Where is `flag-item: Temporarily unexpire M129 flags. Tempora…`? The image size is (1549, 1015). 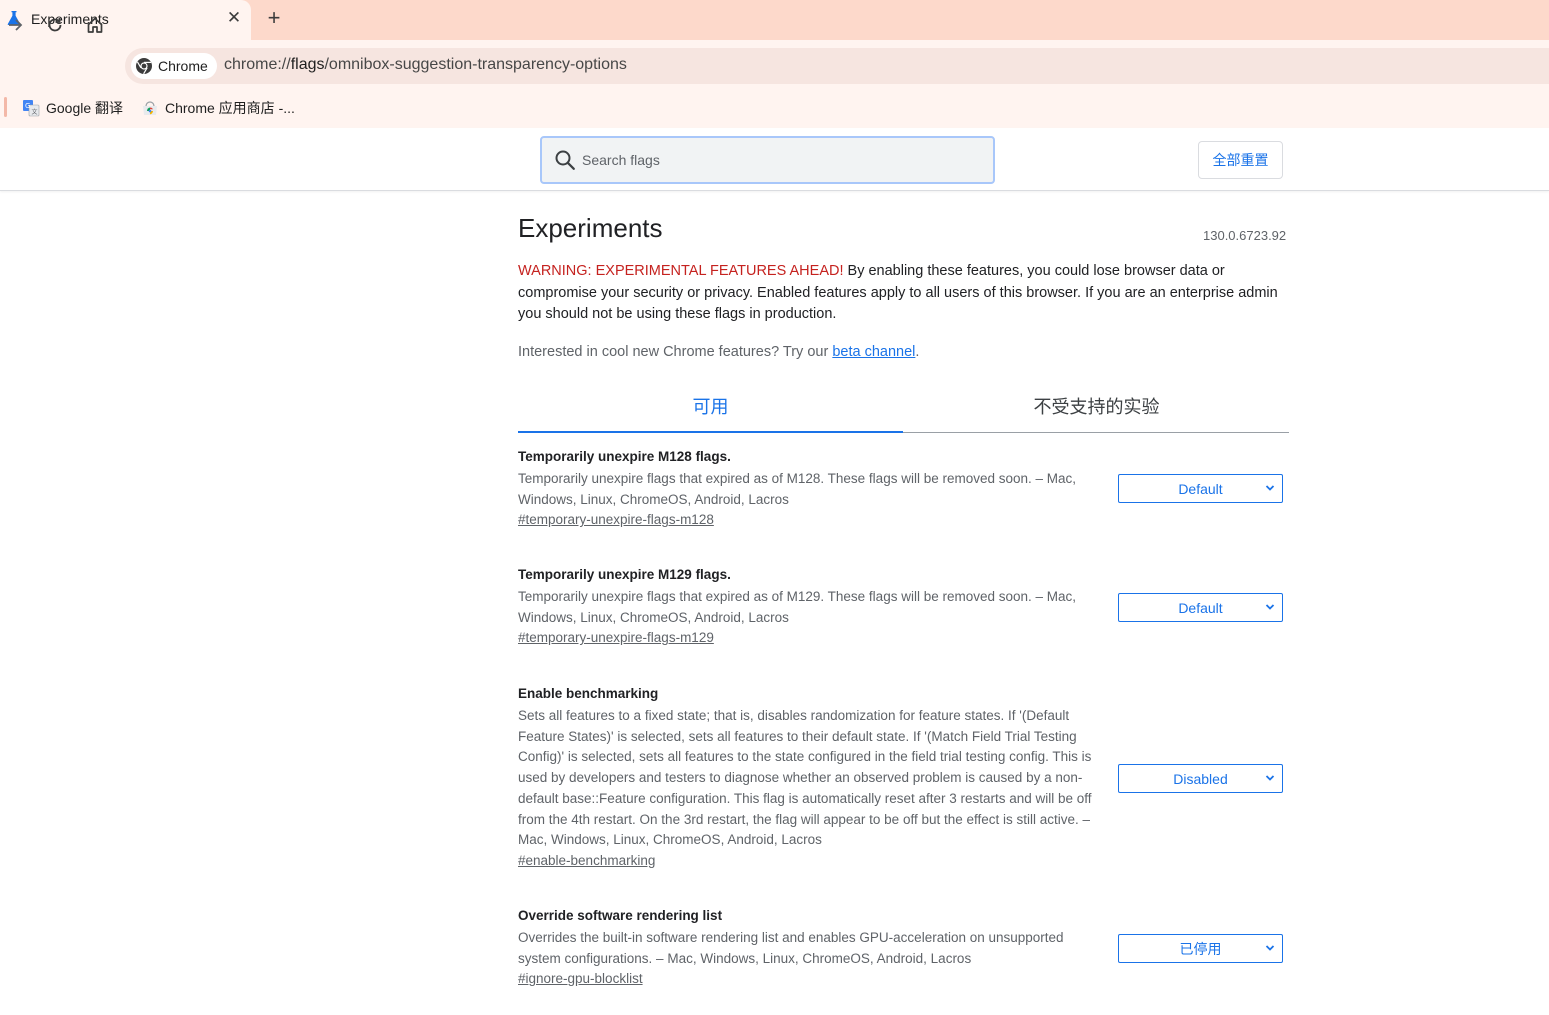 flag-item: Temporarily unexpire M129 flags. Tempora… is located at coordinates (903, 606).